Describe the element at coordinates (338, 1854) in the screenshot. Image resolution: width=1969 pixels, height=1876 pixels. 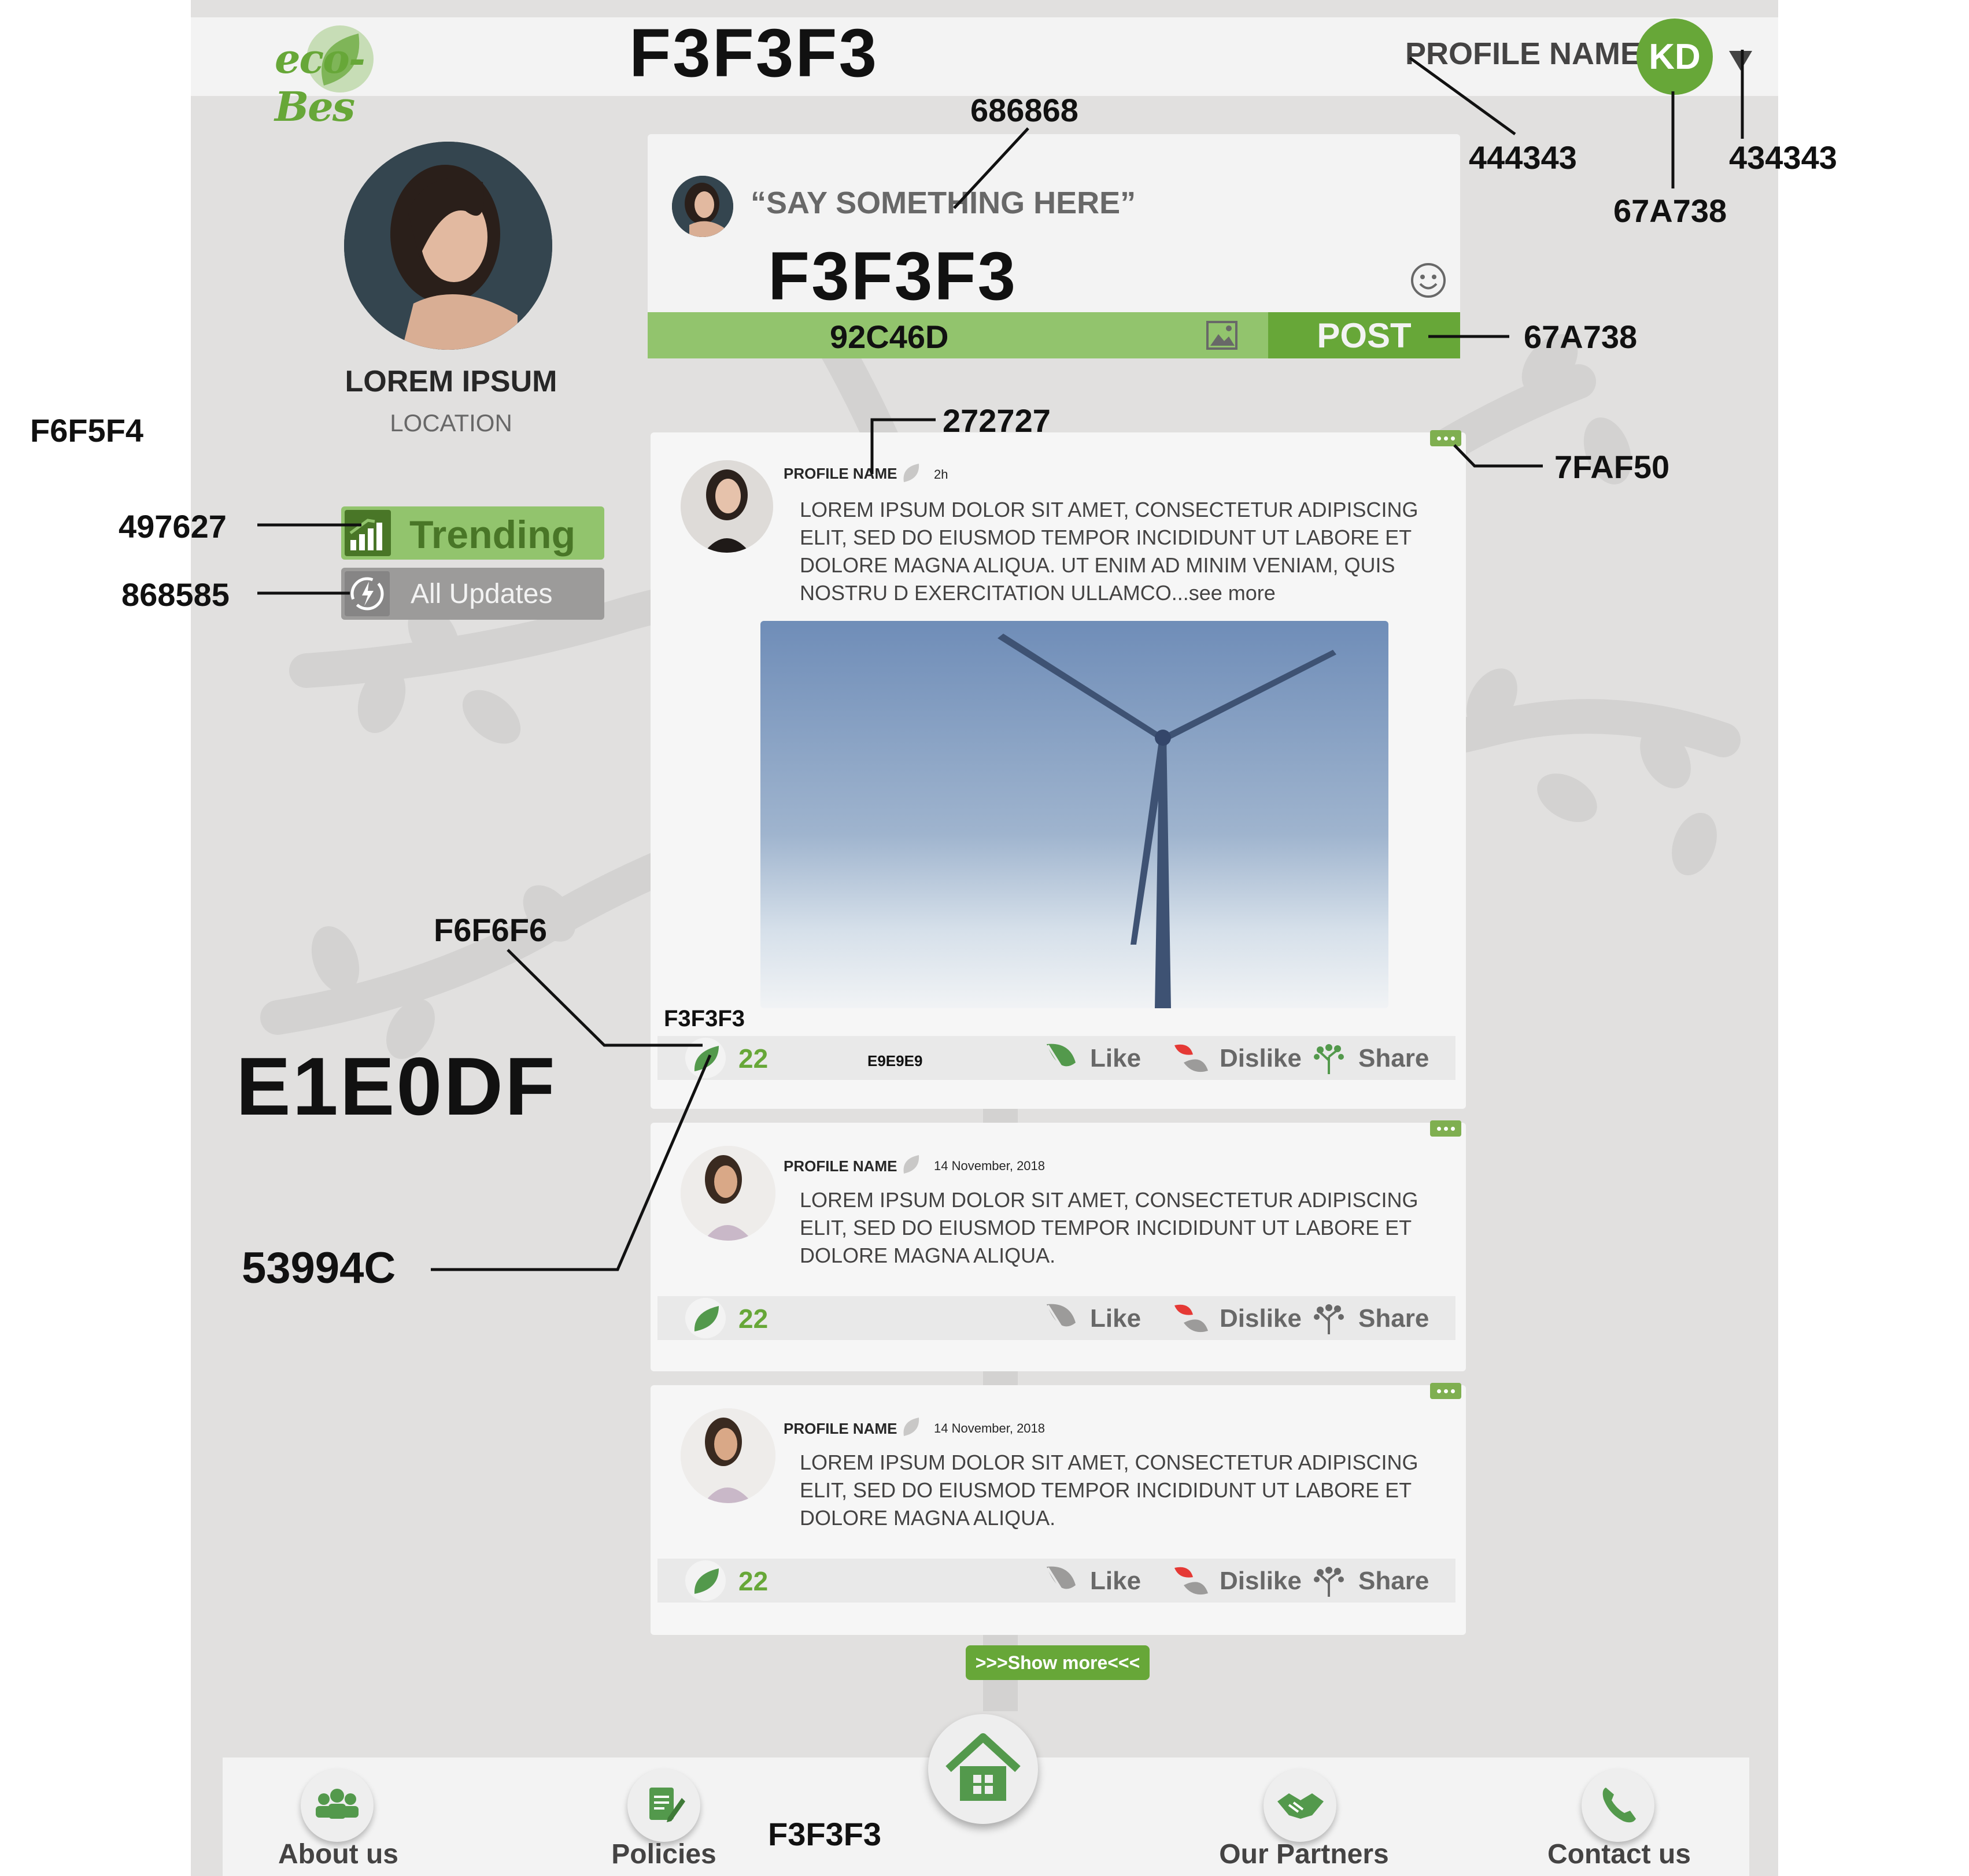
I see `footer-label: About us` at that location.